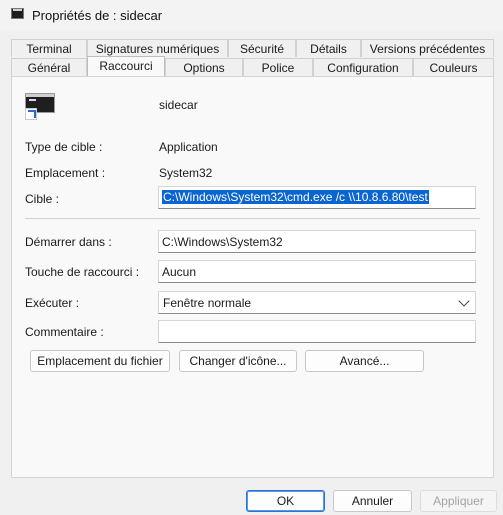 The height and width of the screenshot is (515, 503). I want to click on target-label: Cible :, so click(42, 199).